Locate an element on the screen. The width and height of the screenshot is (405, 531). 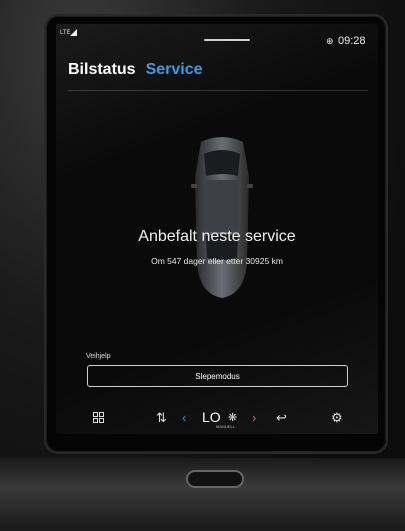
car-top-view is located at coordinates (222, 217).